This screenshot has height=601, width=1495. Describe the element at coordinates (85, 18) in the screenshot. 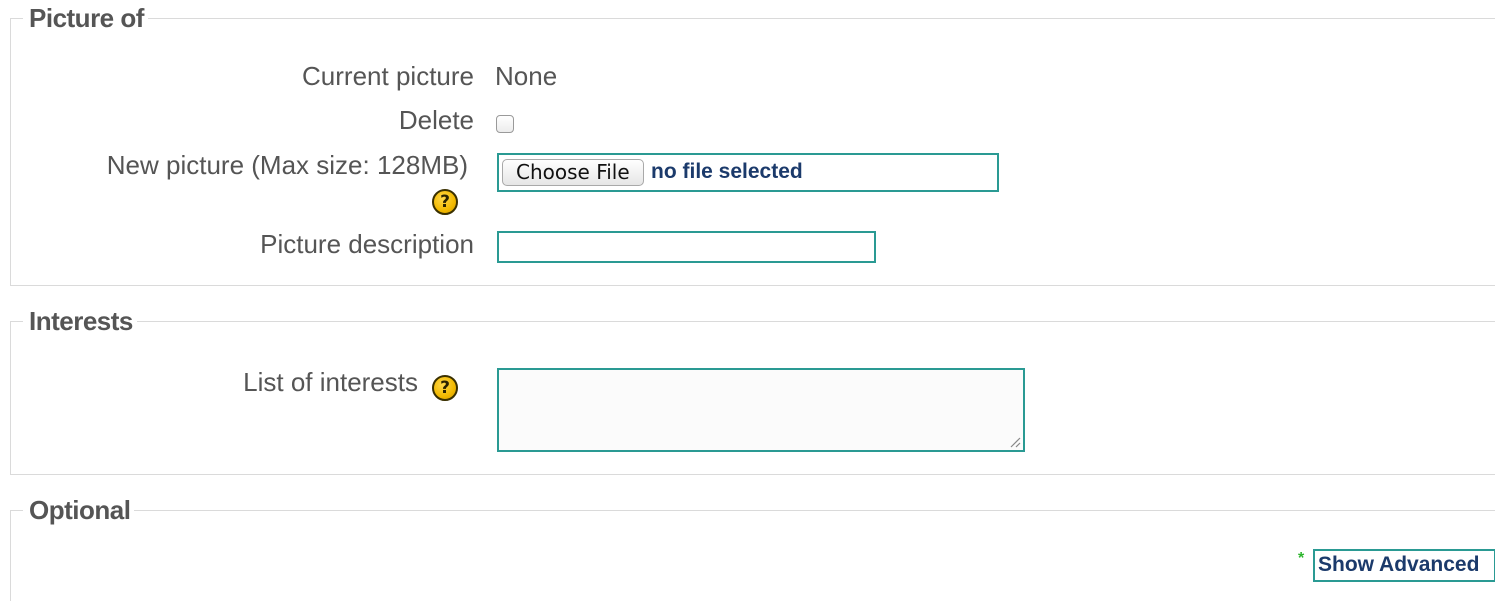

I see `picture-legend: Picture of` at that location.